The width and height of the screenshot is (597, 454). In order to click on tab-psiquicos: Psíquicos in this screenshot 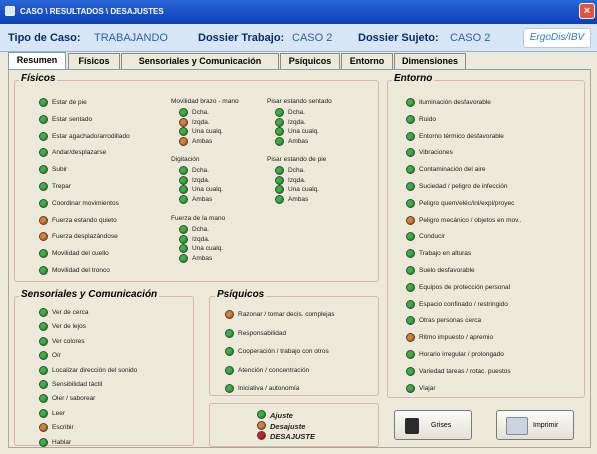, I will do `click(310, 61)`.